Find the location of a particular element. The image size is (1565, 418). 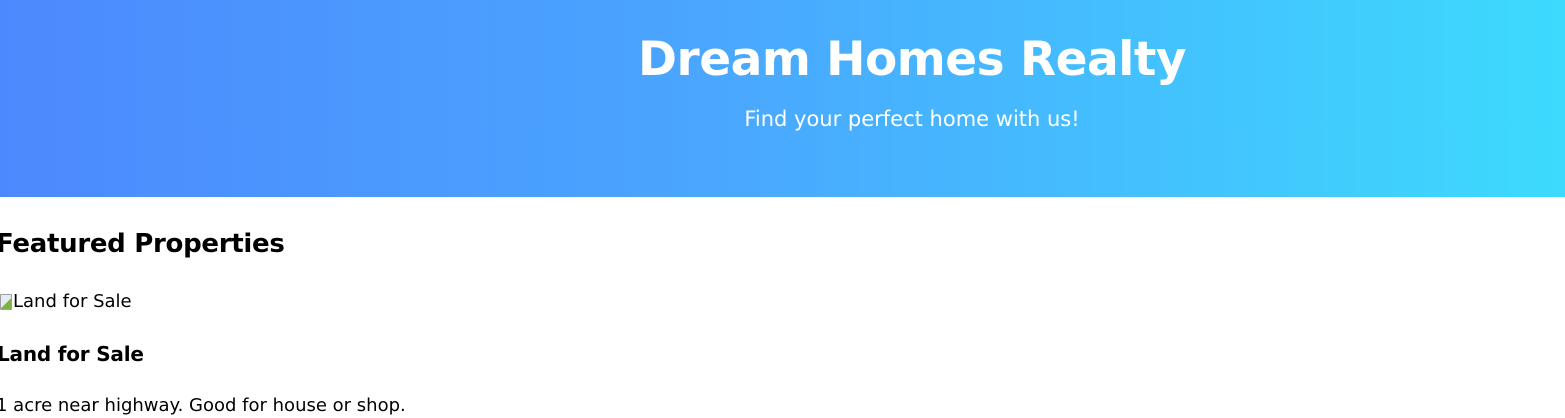

property-image: Land for Sale is located at coordinates (66, 302).